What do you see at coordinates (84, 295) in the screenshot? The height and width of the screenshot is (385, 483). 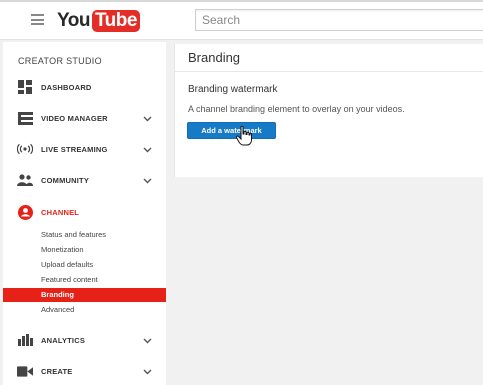 I see `channel-subitem-branding: Branding` at bounding box center [84, 295].